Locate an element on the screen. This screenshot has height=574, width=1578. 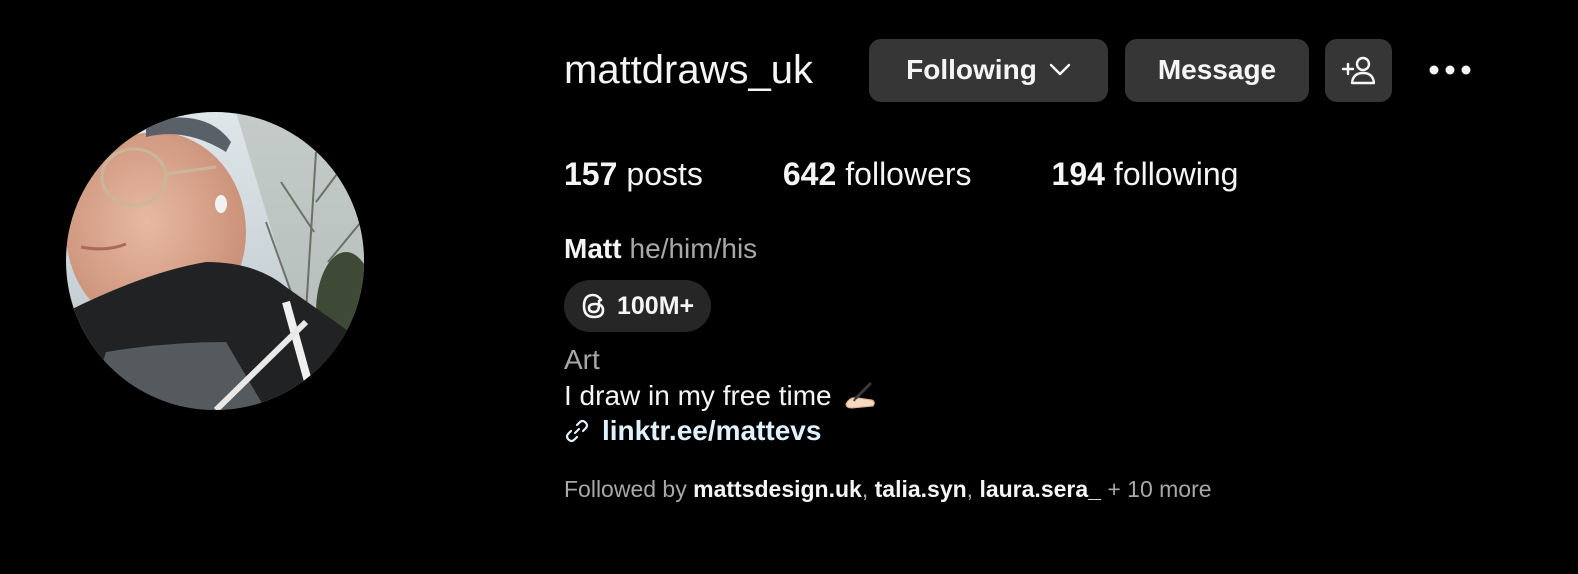
followers-stat: 642 followers is located at coordinates (877, 174).